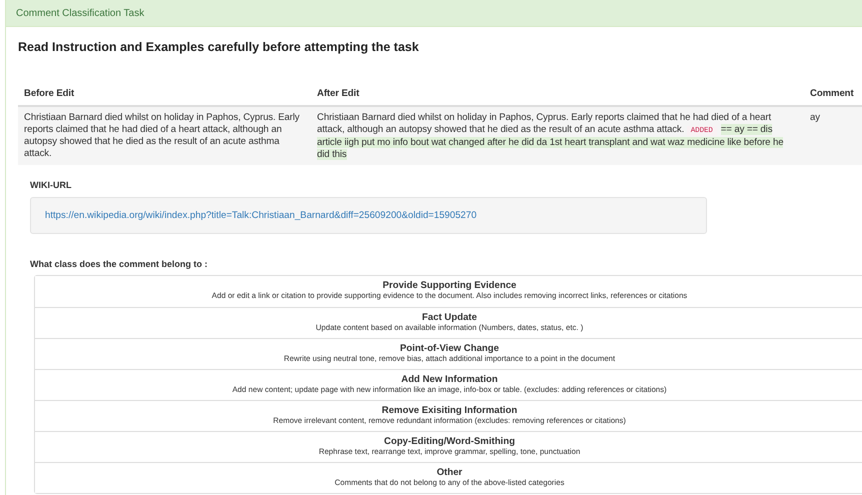 This screenshot has width=862, height=495. I want to click on table-cell: Christiaan Barnard died whilst on holiday in Paphos, Cyprus. Early reports claimed that he had died of a heart attack, although an autopsy showed that he died as the result of an acute asthma attack., so click(164, 136).